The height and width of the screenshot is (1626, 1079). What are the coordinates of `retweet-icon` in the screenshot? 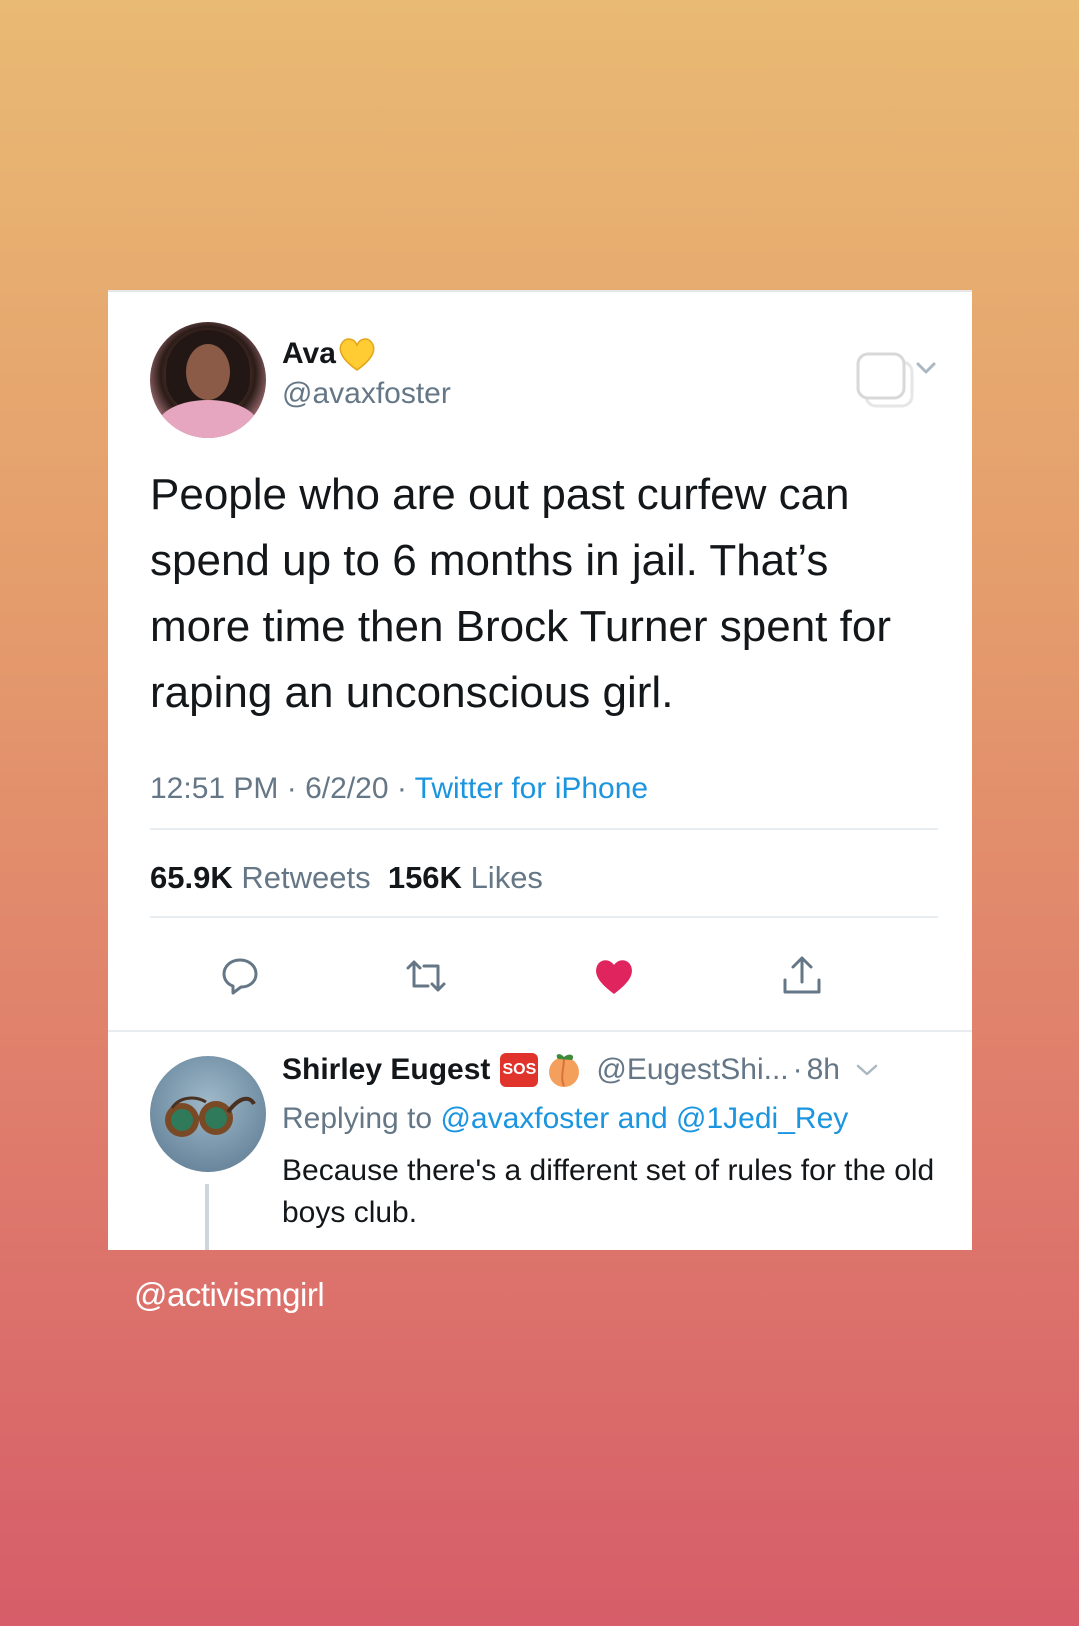 It's located at (426, 976).